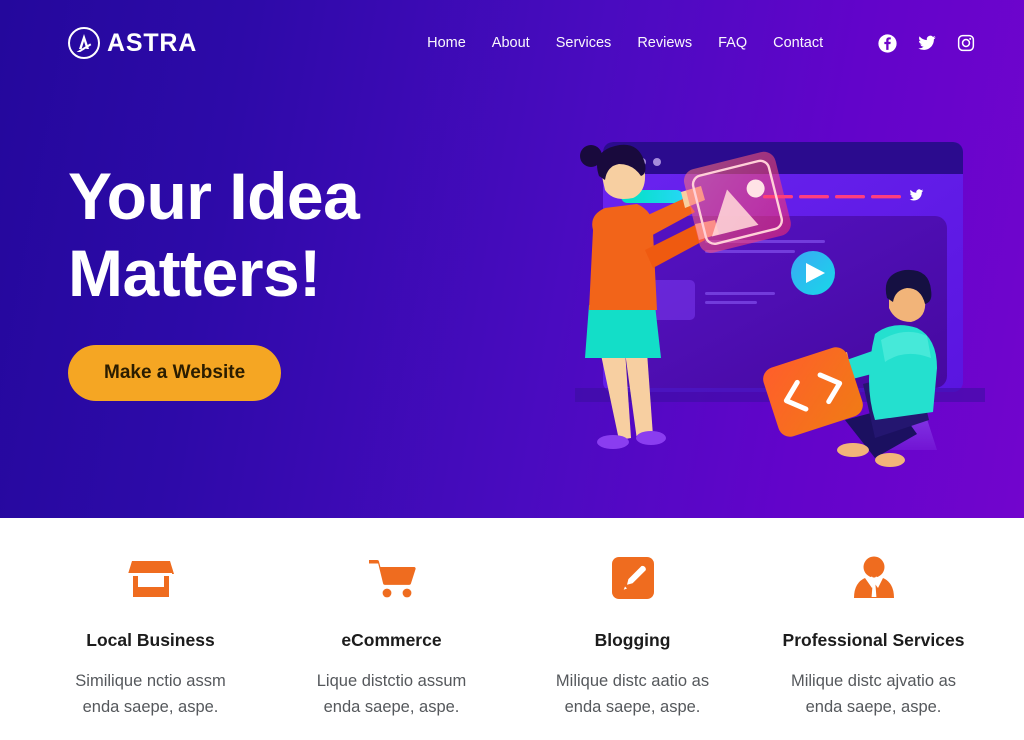 The width and height of the screenshot is (1024, 740). Describe the element at coordinates (813, 273) in the screenshot. I see `play-icon` at that location.